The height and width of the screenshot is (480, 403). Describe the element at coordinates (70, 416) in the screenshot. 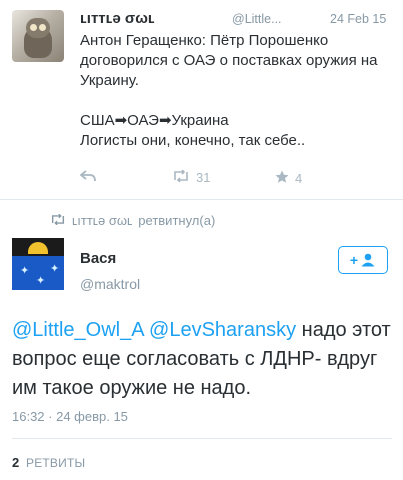

I see `tweet-timestamp: 16:32 · 24 февр. 15` at that location.